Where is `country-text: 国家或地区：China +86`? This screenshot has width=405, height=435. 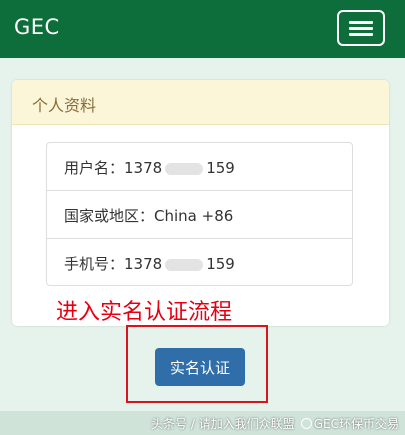
country-text: 国家或地区：China +86 is located at coordinates (148, 215).